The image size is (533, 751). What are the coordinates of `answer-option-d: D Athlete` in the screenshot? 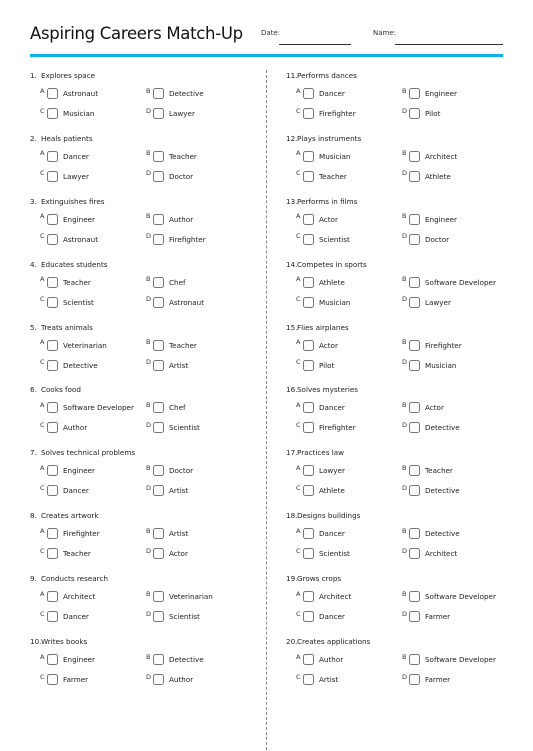 It's located at (426, 175).